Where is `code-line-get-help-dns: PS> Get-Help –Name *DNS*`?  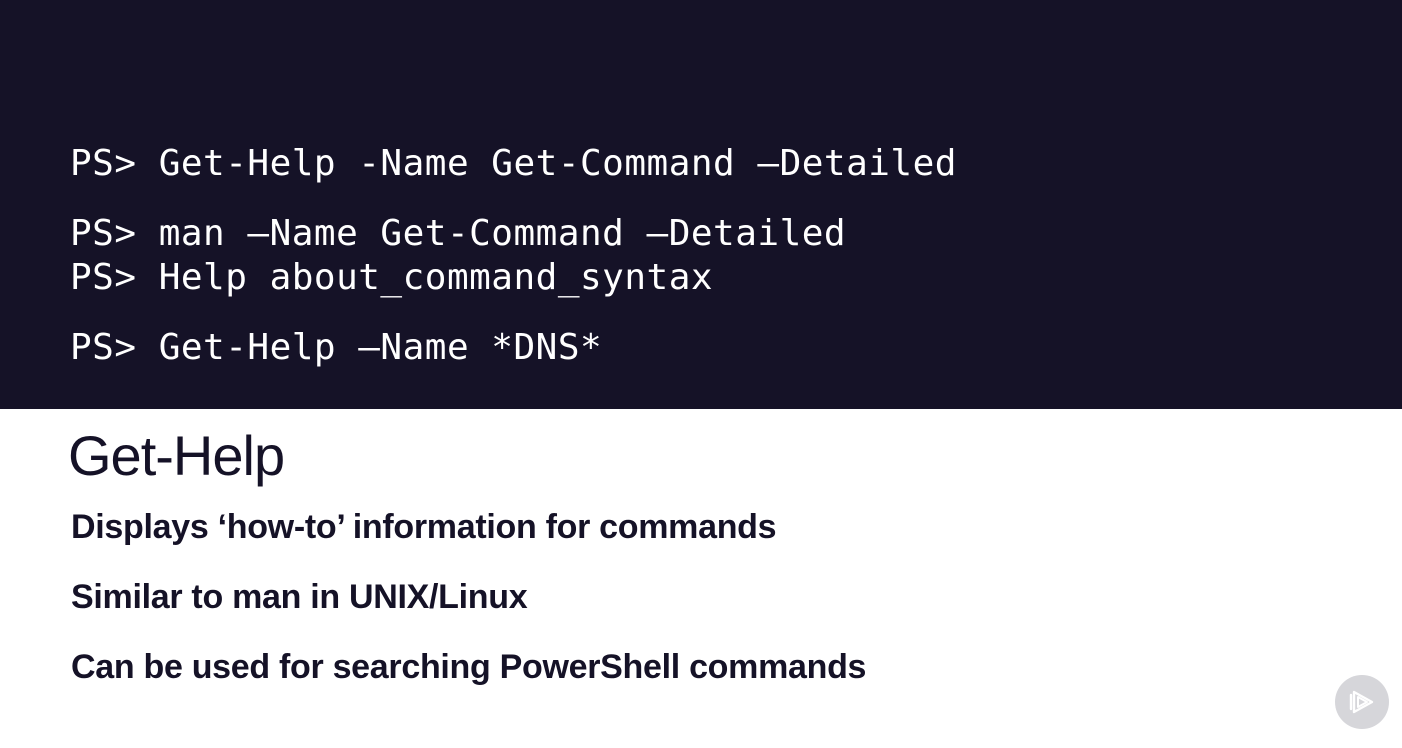 code-line-get-help-dns: PS> Get-Help –Name *DNS* is located at coordinates (336, 347).